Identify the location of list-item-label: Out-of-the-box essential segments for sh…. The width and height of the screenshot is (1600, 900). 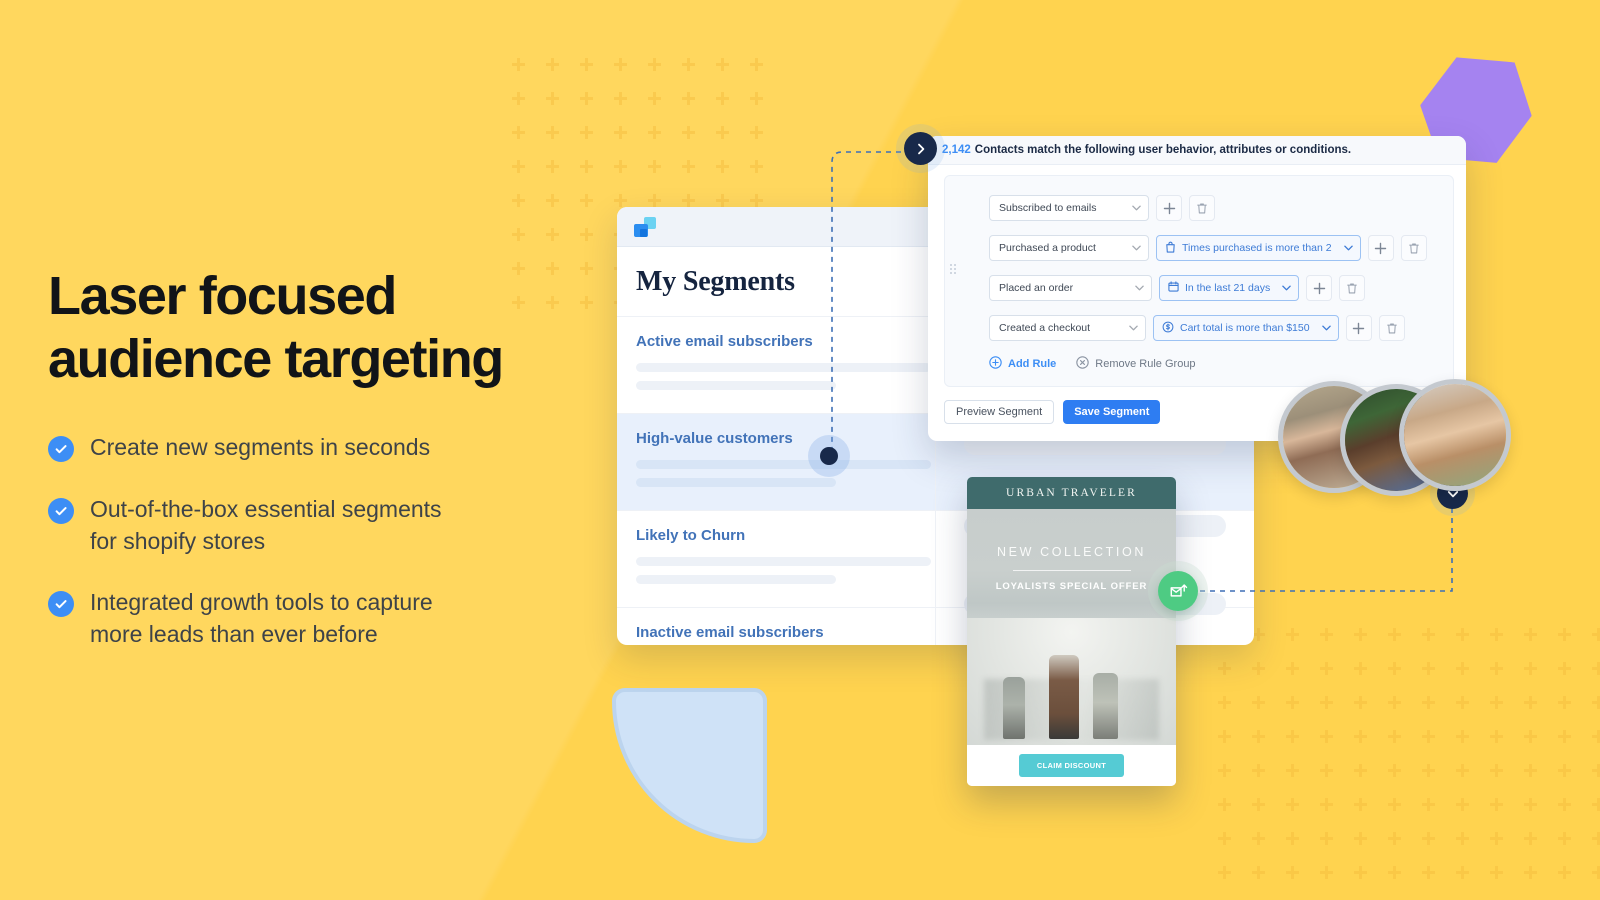
(266, 524).